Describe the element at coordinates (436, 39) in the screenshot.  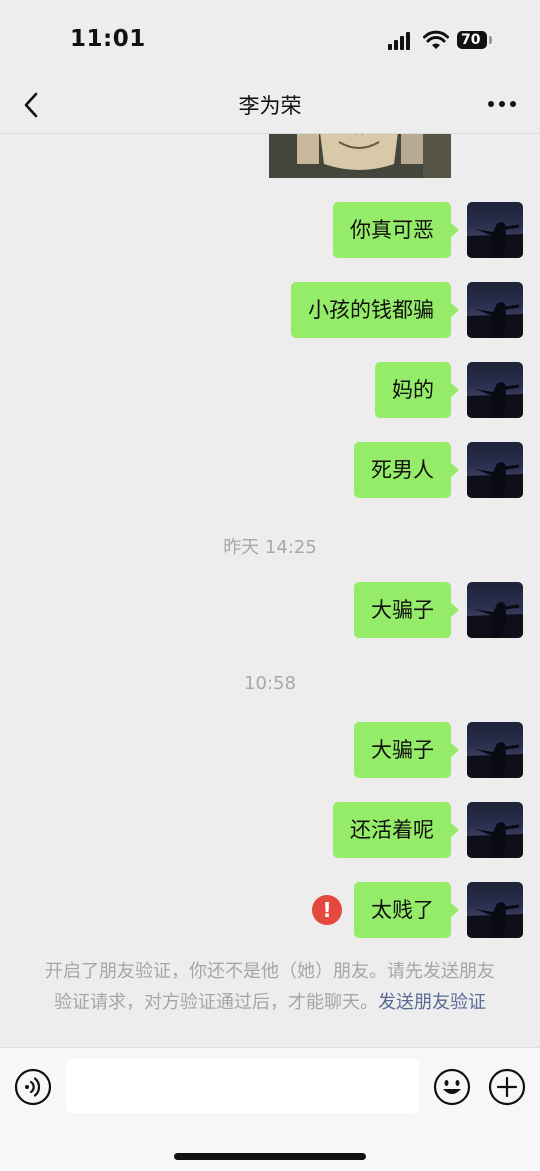
I see `wifi-icon` at that location.